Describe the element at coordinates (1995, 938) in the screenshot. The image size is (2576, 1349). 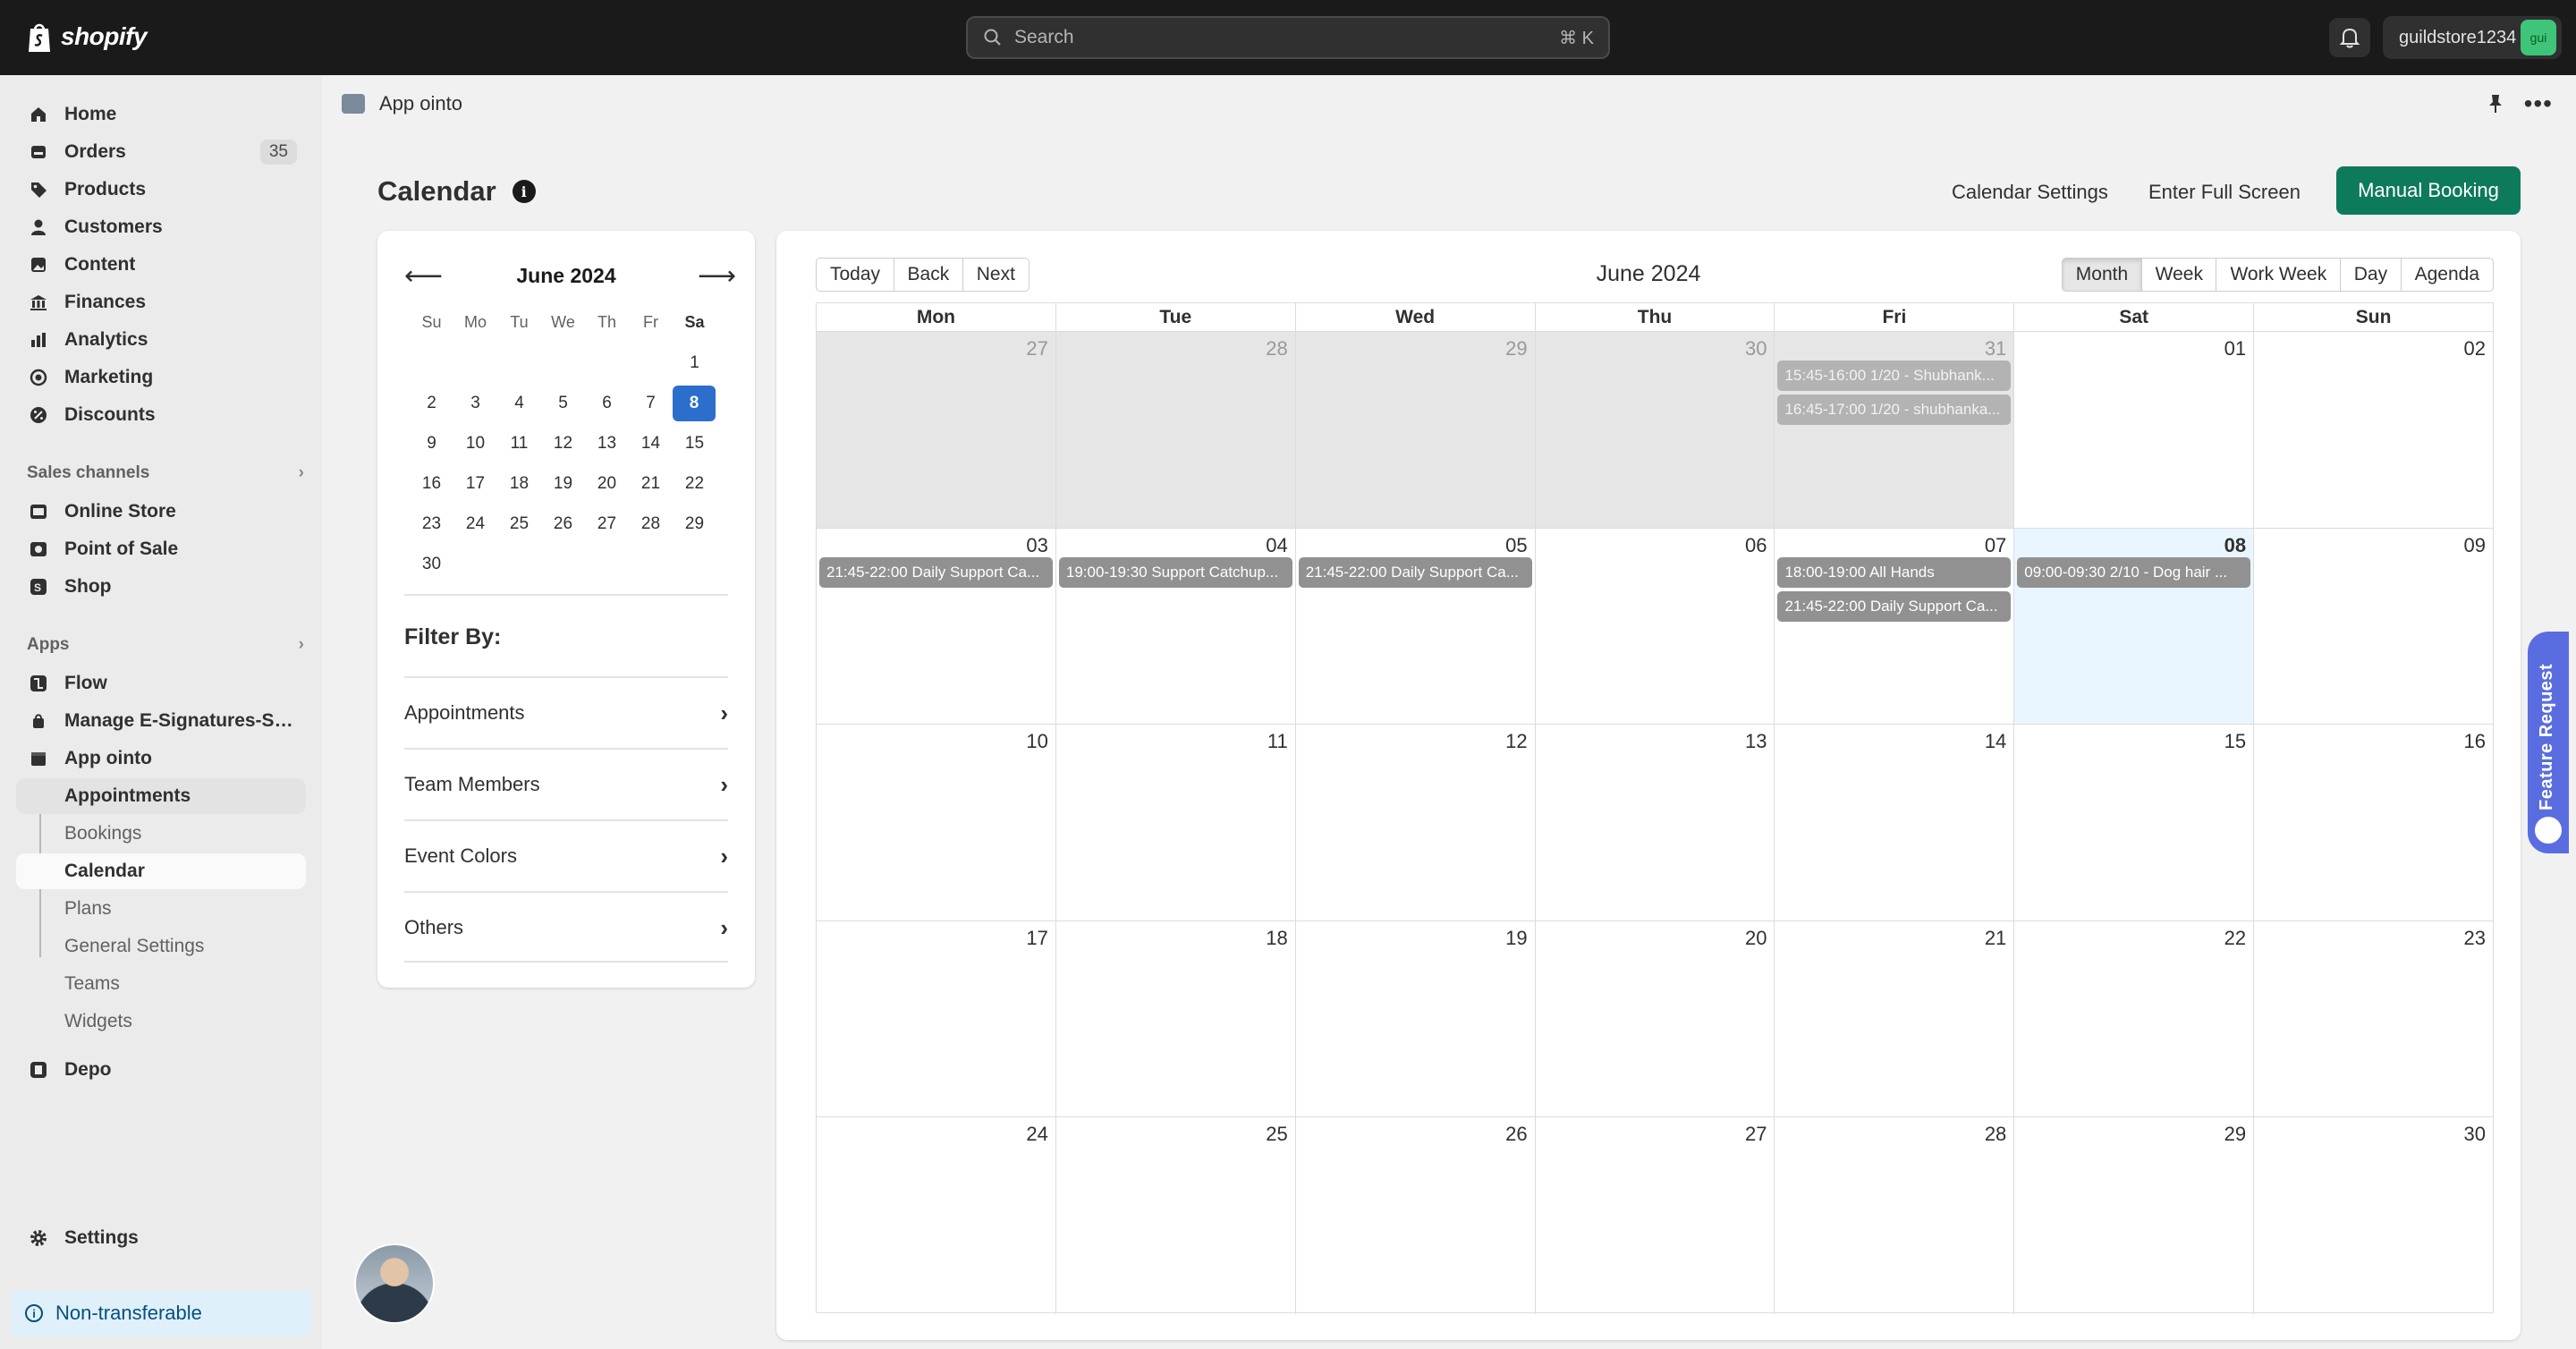
I see `day-number: 21` at that location.